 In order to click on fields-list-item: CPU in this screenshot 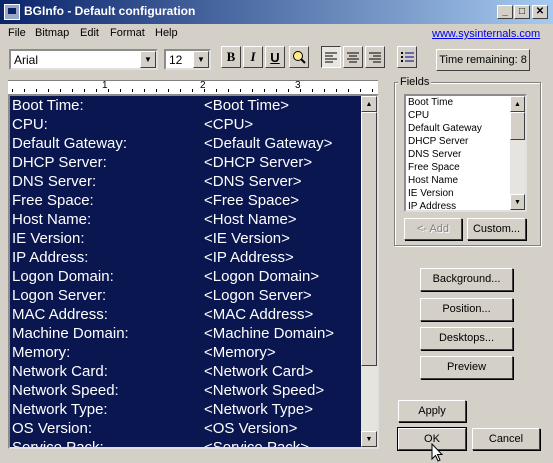, I will do `click(418, 115)`.